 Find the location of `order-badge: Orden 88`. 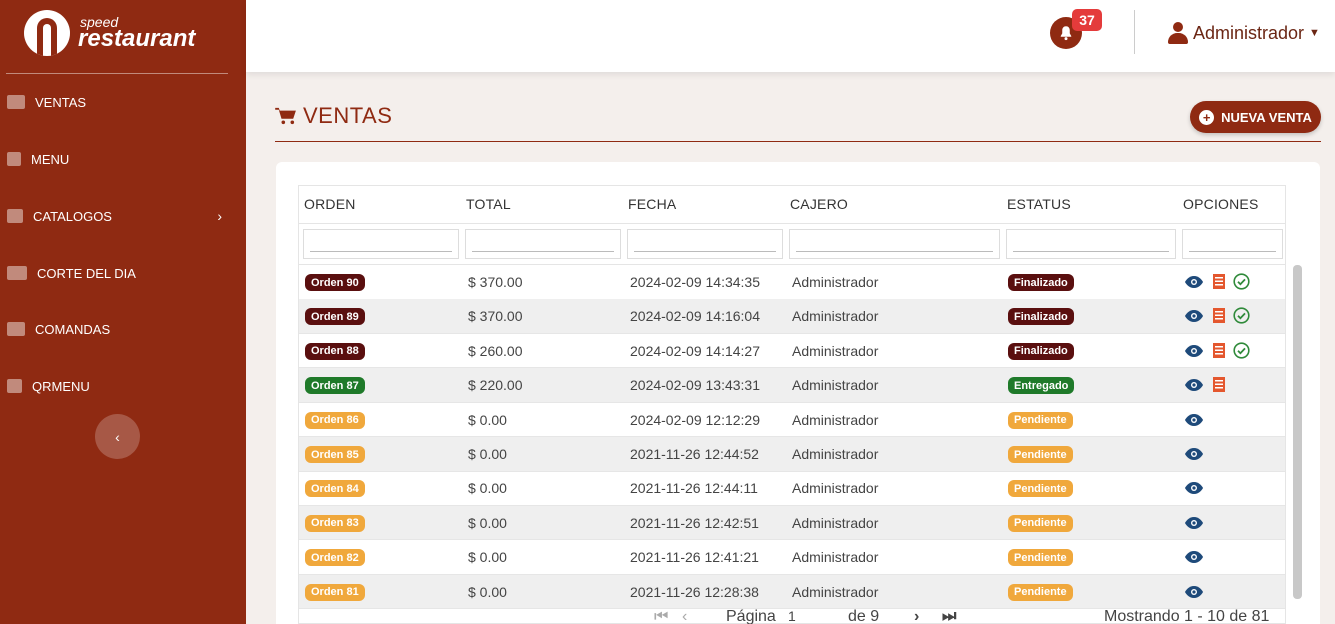

order-badge: Orden 88 is located at coordinates (335, 351).